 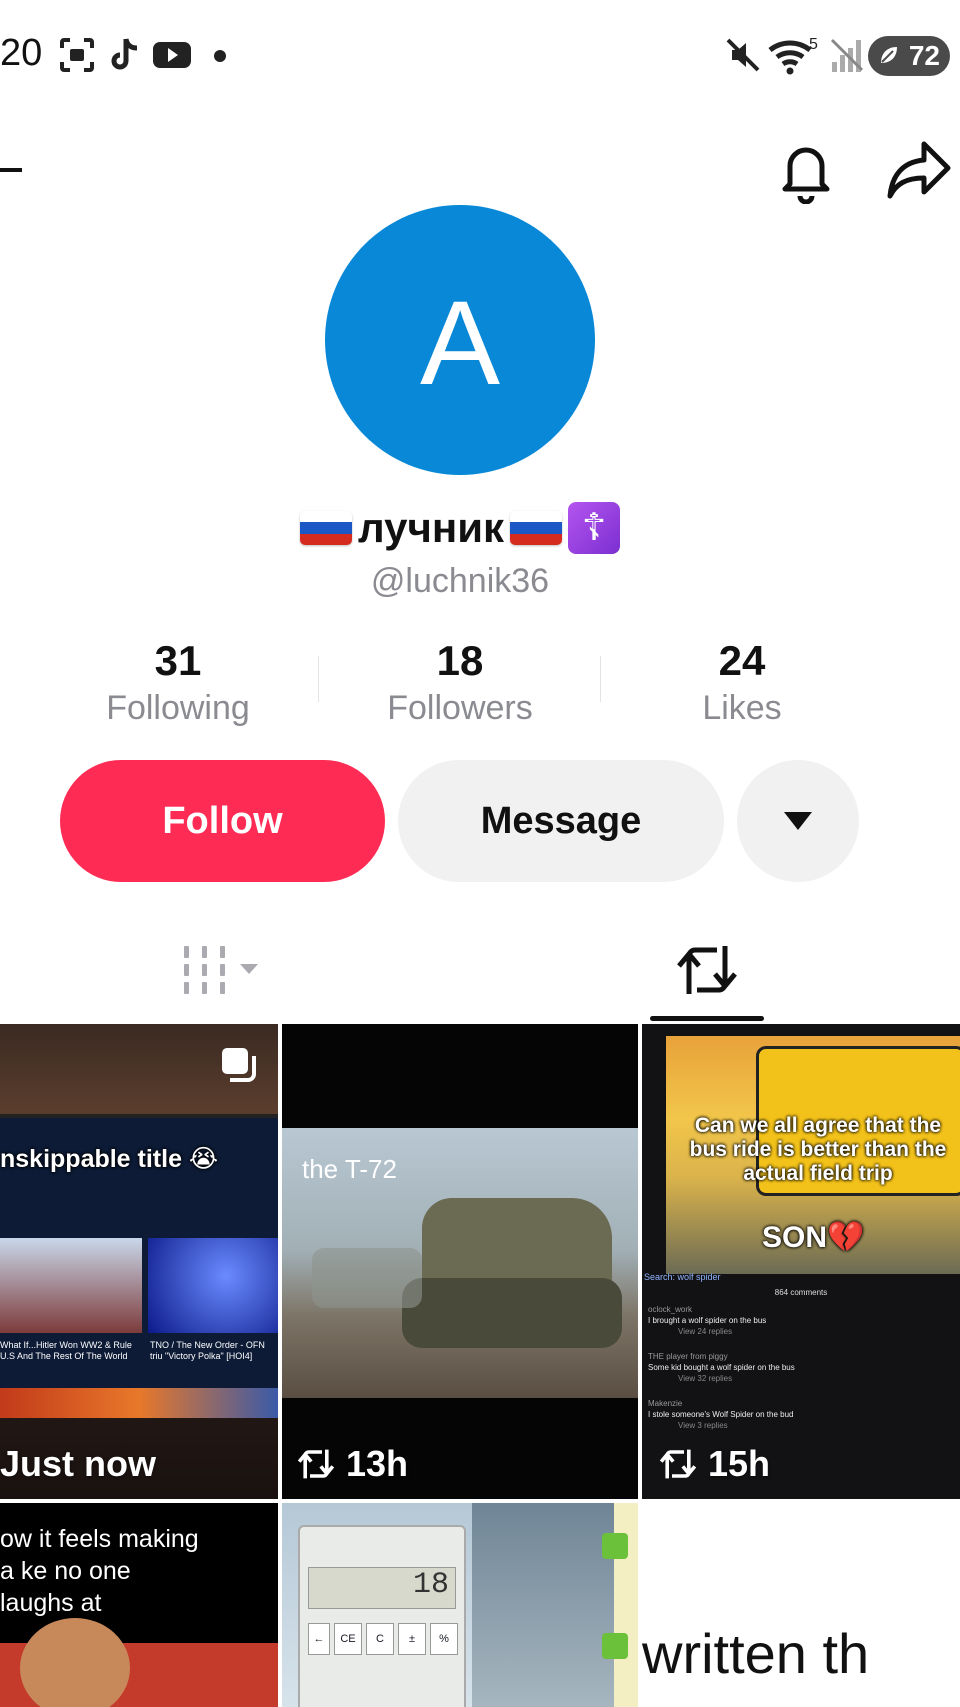 What do you see at coordinates (756, 1653) in the screenshot?
I see `tile-caption: written th` at bounding box center [756, 1653].